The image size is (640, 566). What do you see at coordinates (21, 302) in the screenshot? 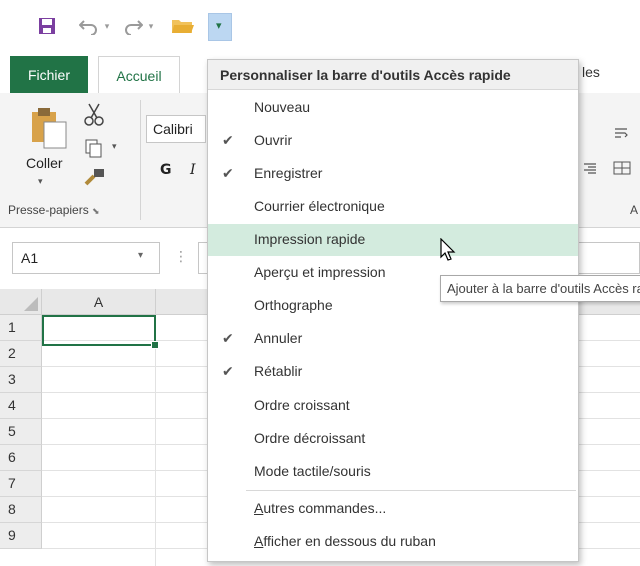
I see `select-all-corner` at bounding box center [21, 302].